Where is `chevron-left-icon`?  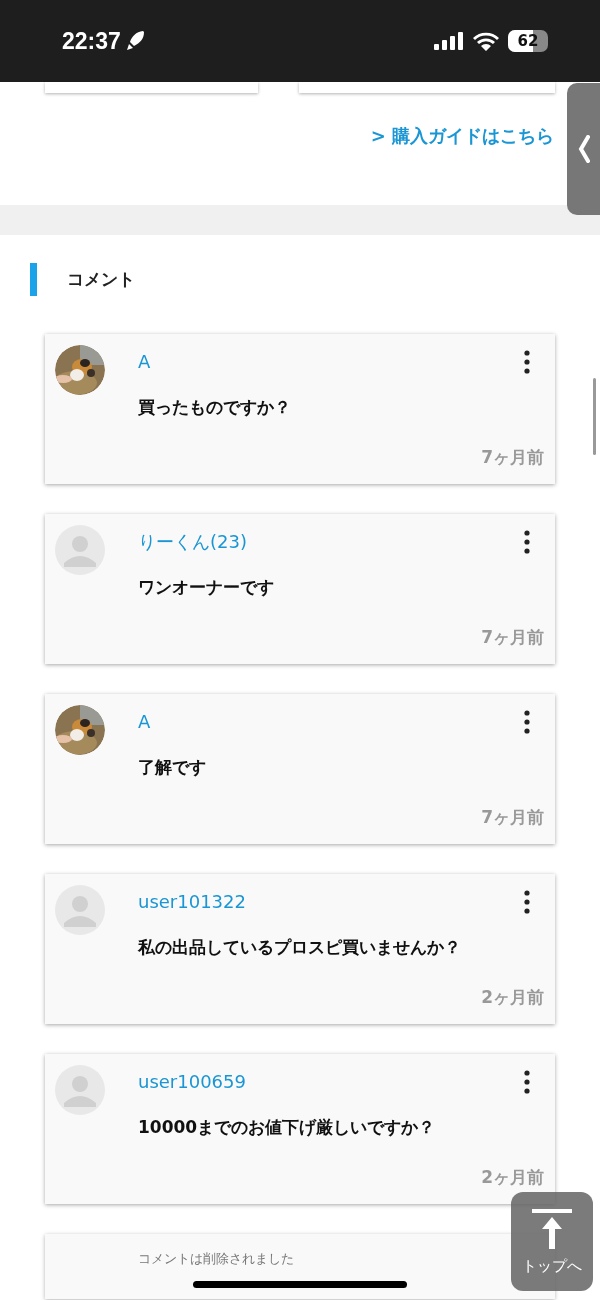
chevron-left-icon is located at coordinates (583, 149).